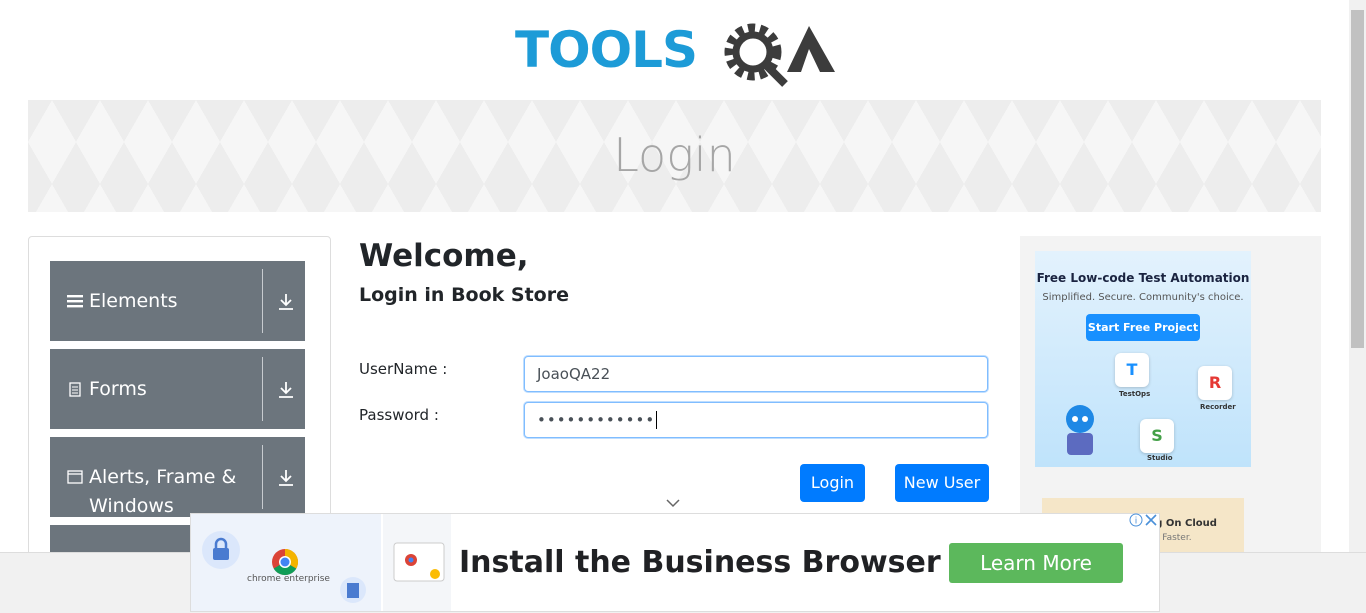  Describe the element at coordinates (1132, 370) in the screenshot. I see `testops-icon: T` at that location.